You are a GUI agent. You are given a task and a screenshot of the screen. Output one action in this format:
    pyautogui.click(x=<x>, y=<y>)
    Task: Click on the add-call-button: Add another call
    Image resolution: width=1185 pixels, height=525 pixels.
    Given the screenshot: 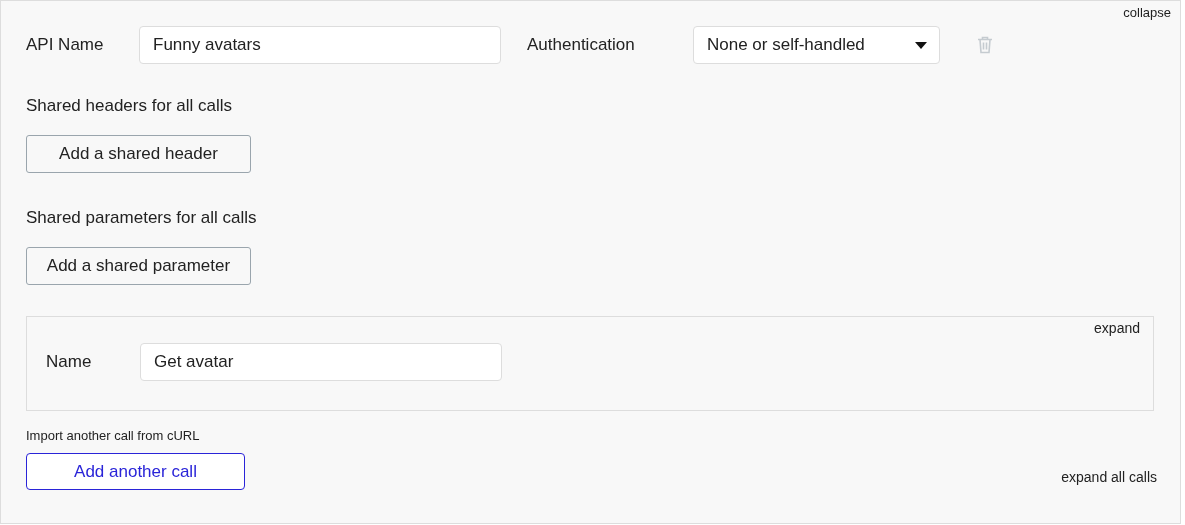 What is the action you would take?
    pyautogui.click(x=135, y=471)
    